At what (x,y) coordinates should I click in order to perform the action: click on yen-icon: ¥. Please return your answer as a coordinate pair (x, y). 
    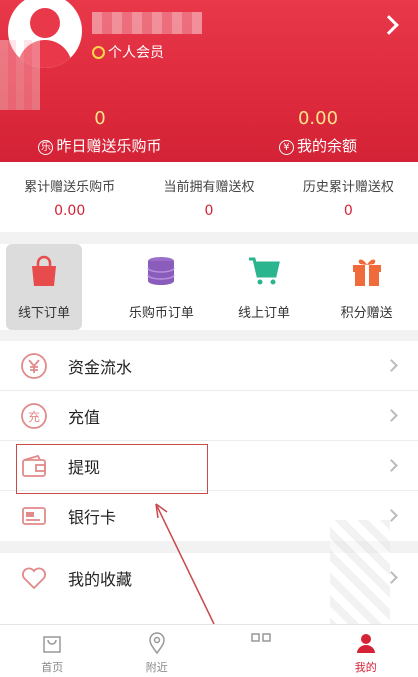
    Looking at the image, I should click on (286, 147).